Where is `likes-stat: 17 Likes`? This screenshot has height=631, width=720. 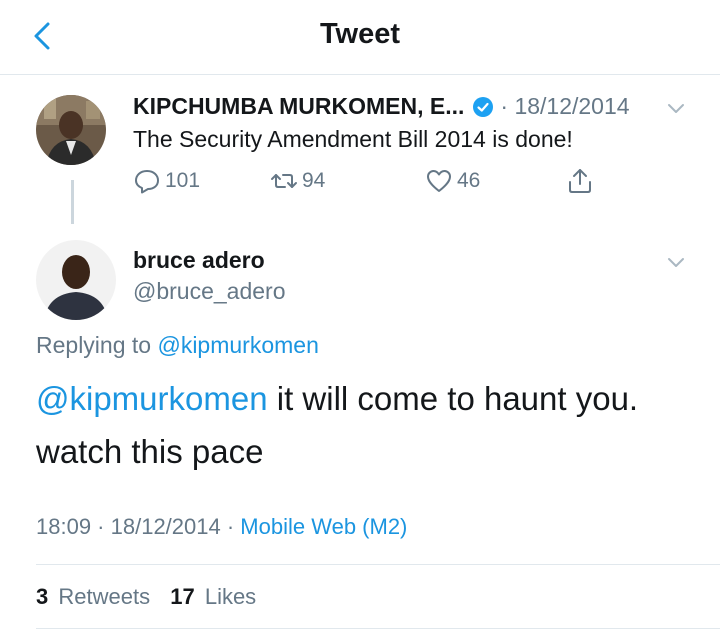 likes-stat: 17 Likes is located at coordinates (213, 596).